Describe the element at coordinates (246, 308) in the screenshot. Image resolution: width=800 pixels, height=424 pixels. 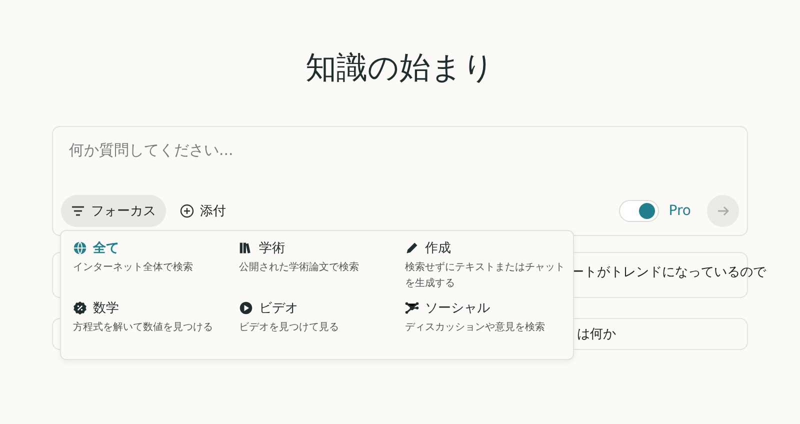
I see `play-icon` at that location.